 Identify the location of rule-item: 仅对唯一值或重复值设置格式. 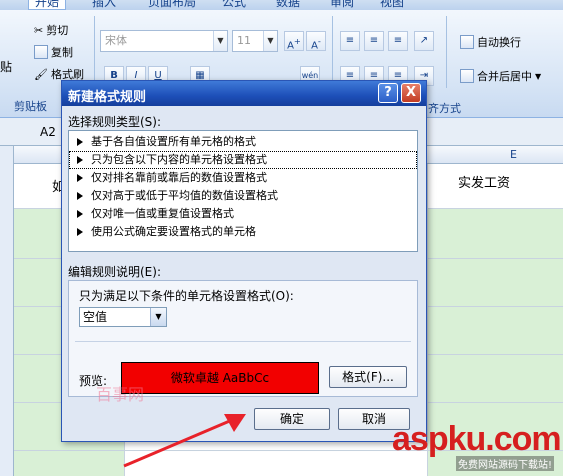
(243, 214).